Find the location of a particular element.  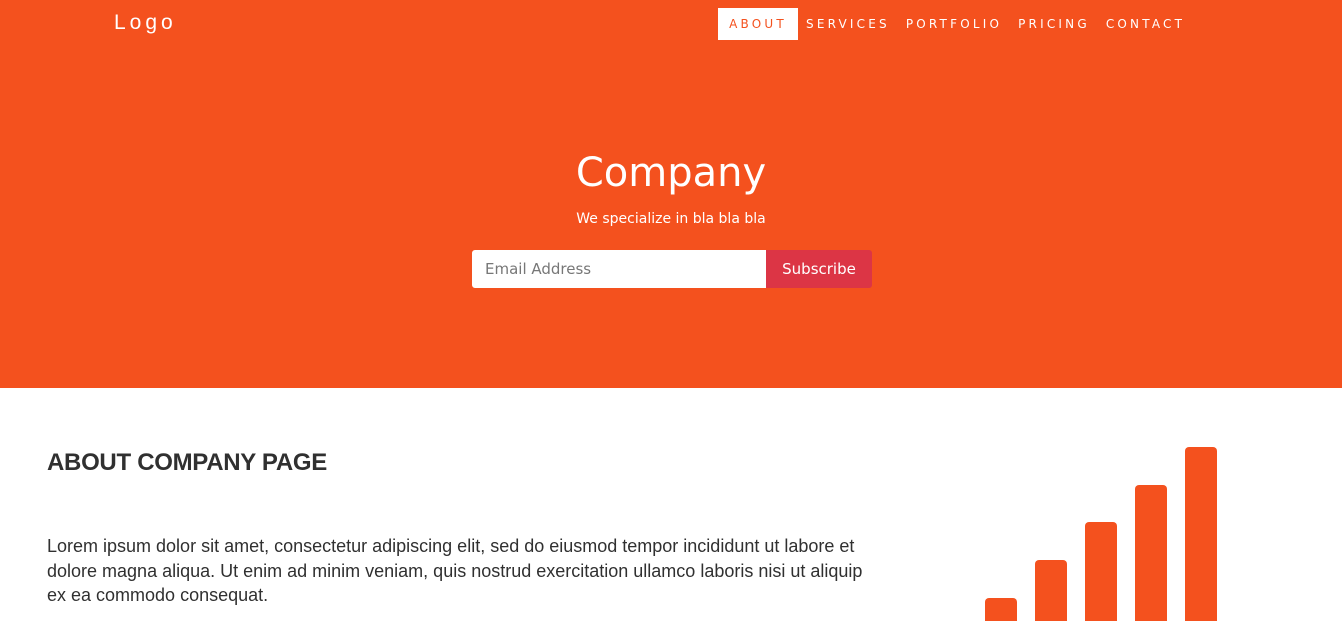

hero-title: Company is located at coordinates (671, 173).